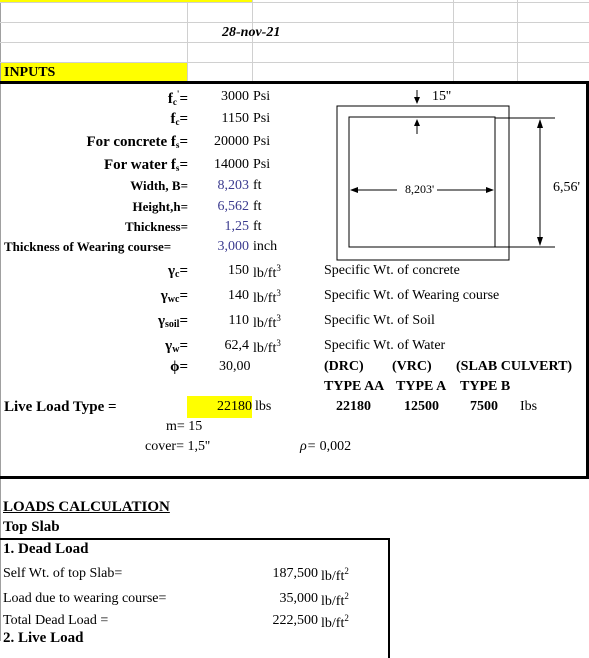  Describe the element at coordinates (251, 33) in the screenshot. I see `date-cell: 28-nov-21` at that location.